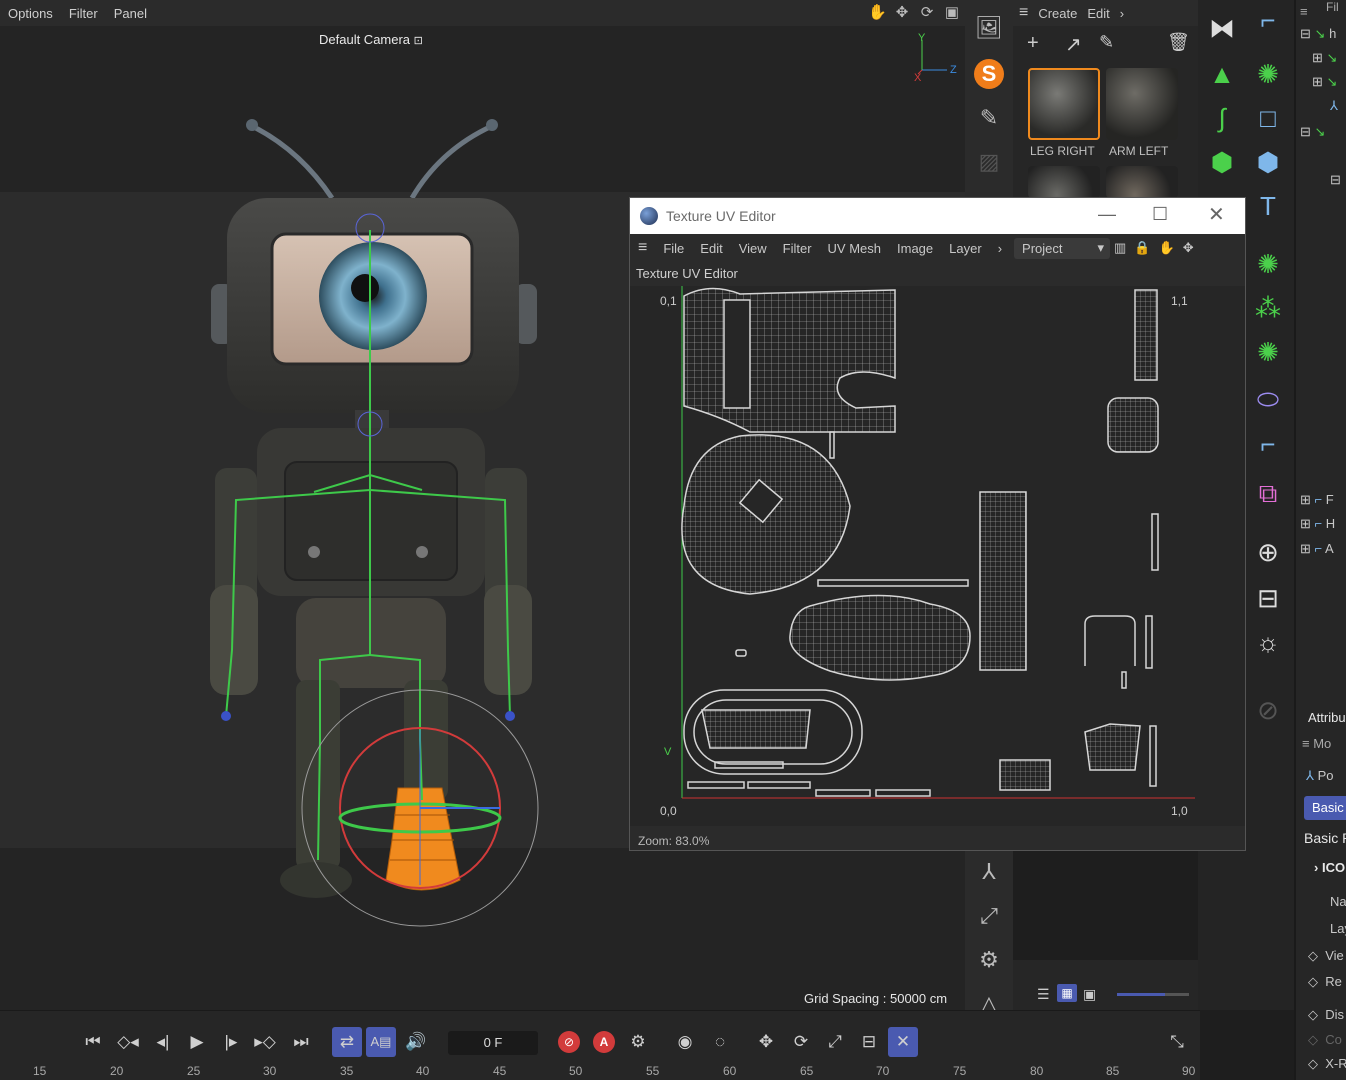  What do you see at coordinates (197, 1042) in the screenshot?
I see `play-icon: ▶` at bounding box center [197, 1042].